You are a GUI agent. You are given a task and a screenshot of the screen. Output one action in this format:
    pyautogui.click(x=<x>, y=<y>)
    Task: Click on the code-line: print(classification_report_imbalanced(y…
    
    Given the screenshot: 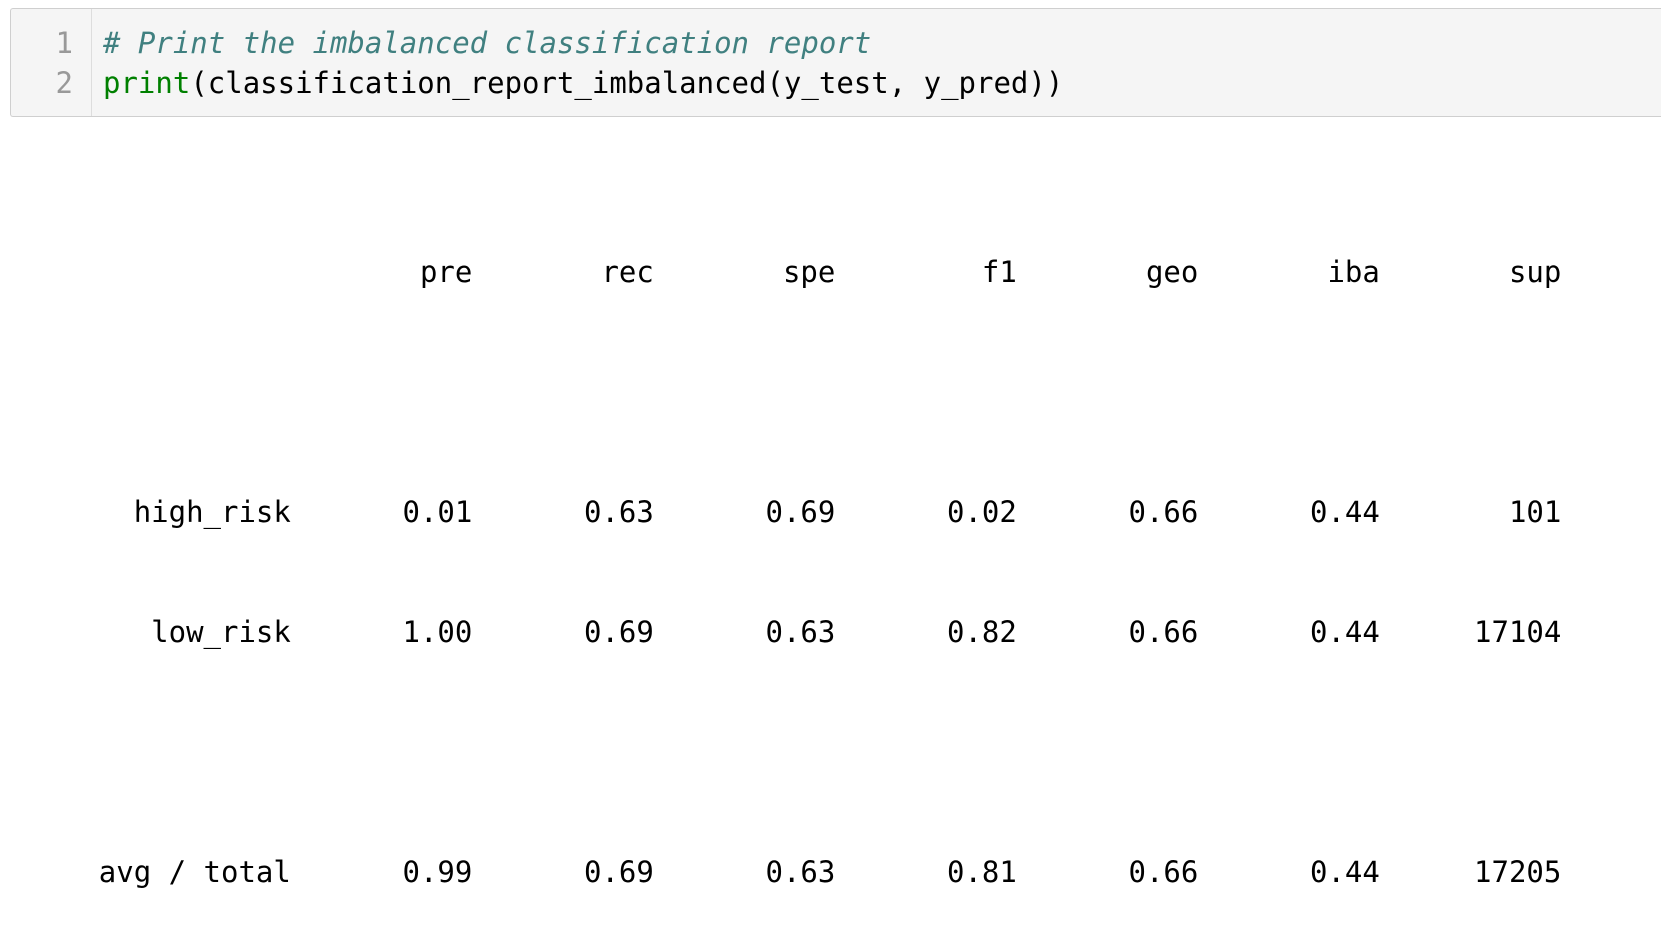 What is the action you would take?
    pyautogui.click(x=583, y=83)
    